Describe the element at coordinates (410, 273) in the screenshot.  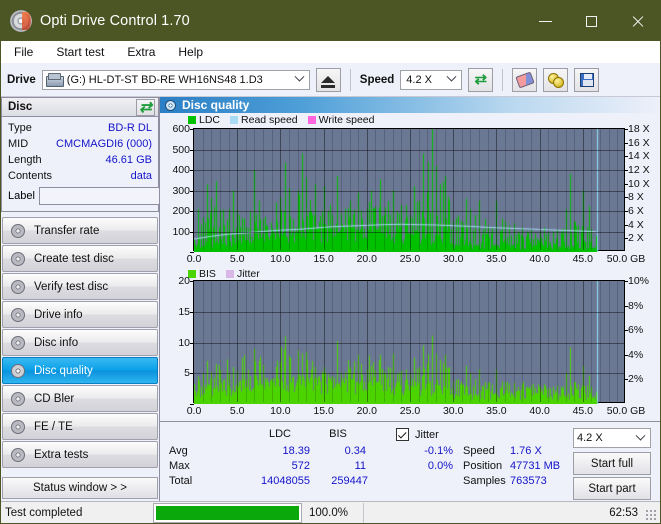
I see `chart-legend-bottom: BIS Jitter` at that location.